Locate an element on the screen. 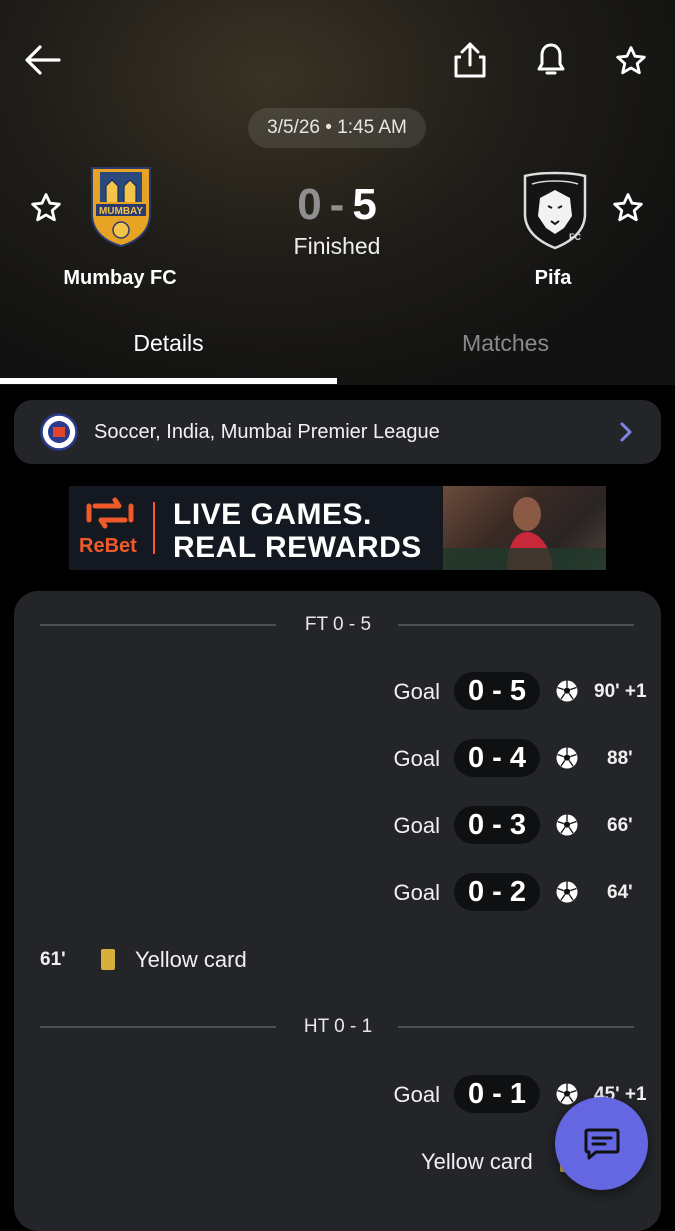 The width and height of the screenshot is (675, 1231). favorite-match-button is located at coordinates (631, 61).